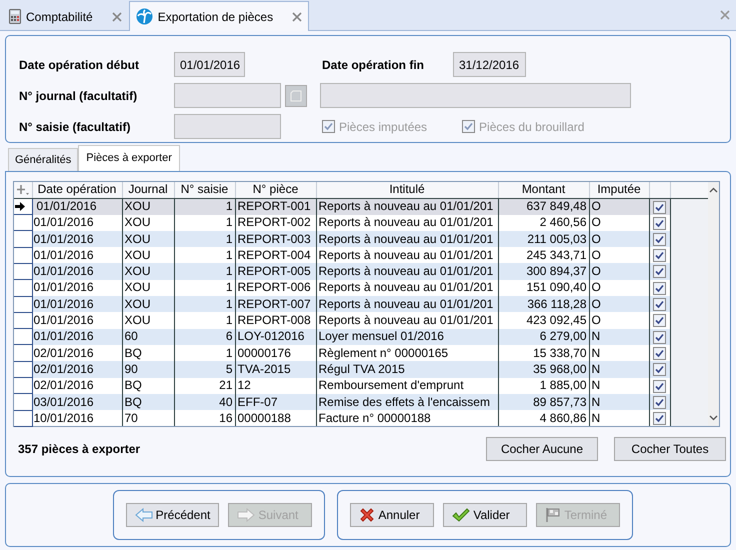  Describe the element at coordinates (543, 320) in the screenshot. I see `table-cell: 423 092,45` at that location.